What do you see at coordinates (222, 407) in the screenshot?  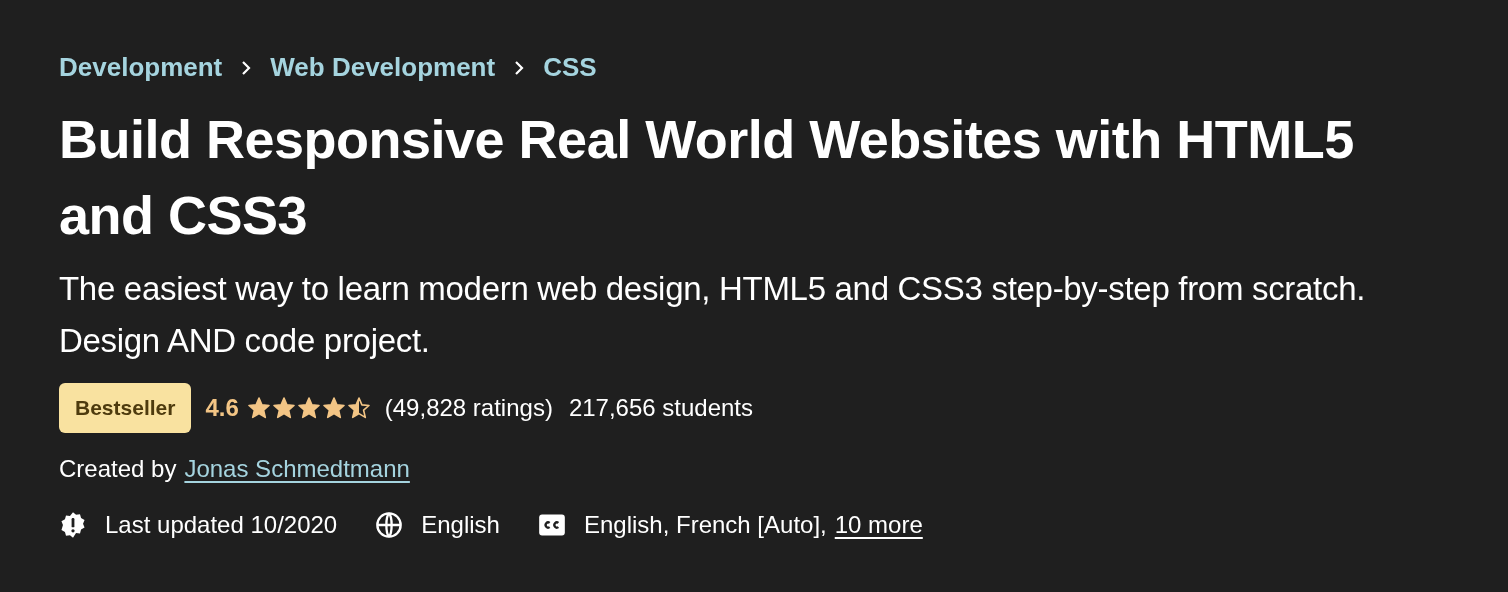 I see `rating-value: 4.6` at bounding box center [222, 407].